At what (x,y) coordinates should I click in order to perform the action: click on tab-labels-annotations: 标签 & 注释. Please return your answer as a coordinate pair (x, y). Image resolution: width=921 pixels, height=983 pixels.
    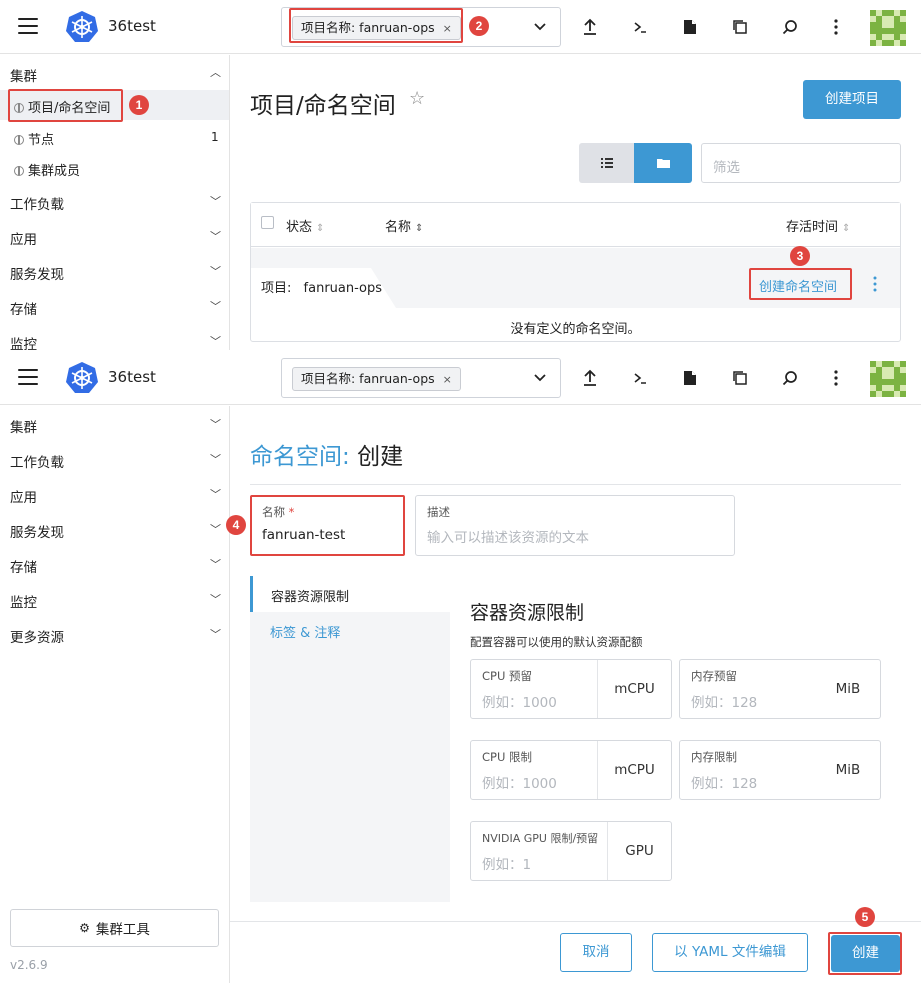
    Looking at the image, I should click on (305, 631).